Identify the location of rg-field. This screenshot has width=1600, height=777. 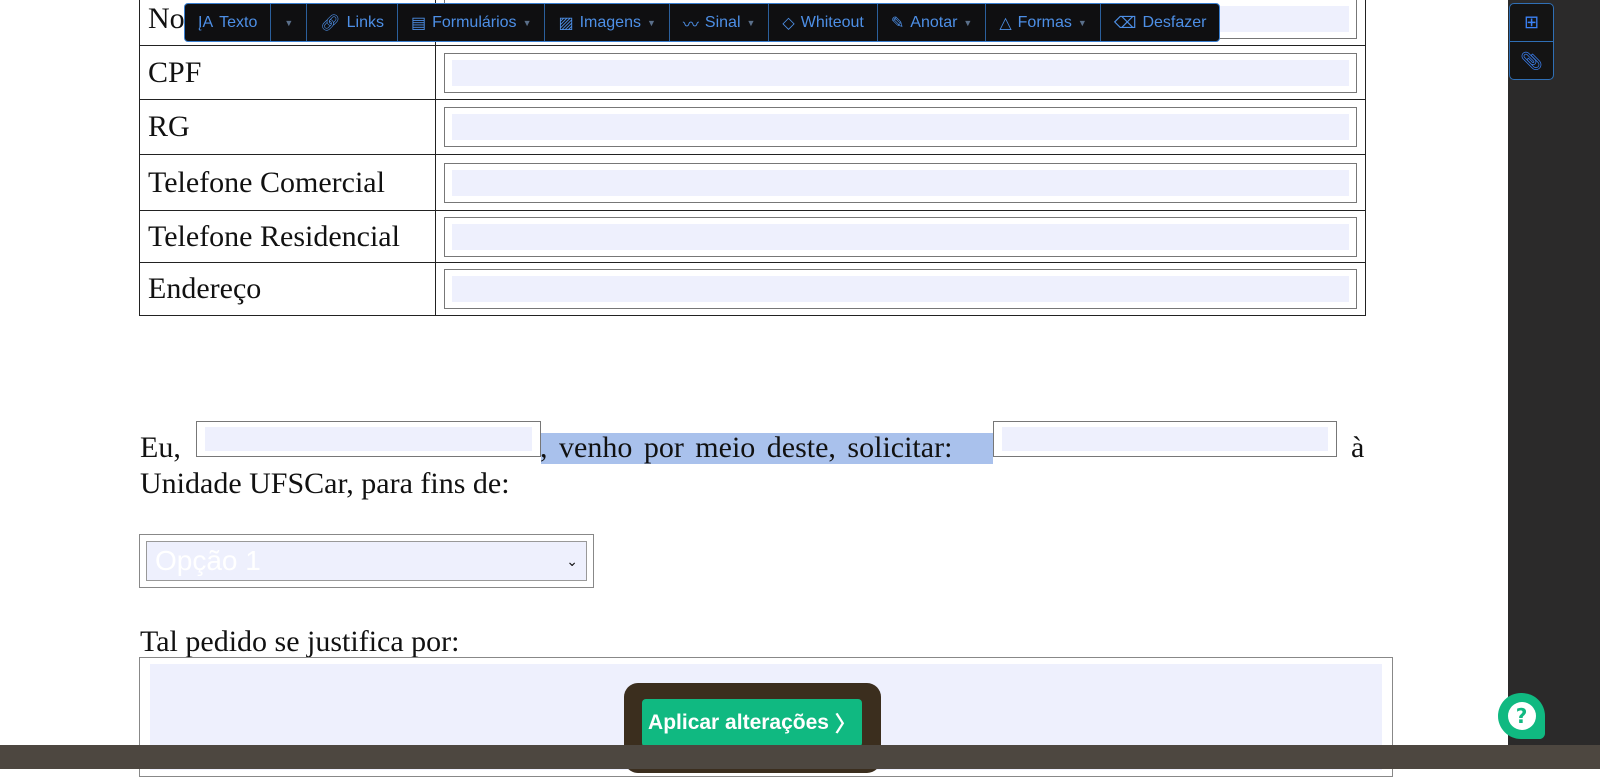
(900, 127).